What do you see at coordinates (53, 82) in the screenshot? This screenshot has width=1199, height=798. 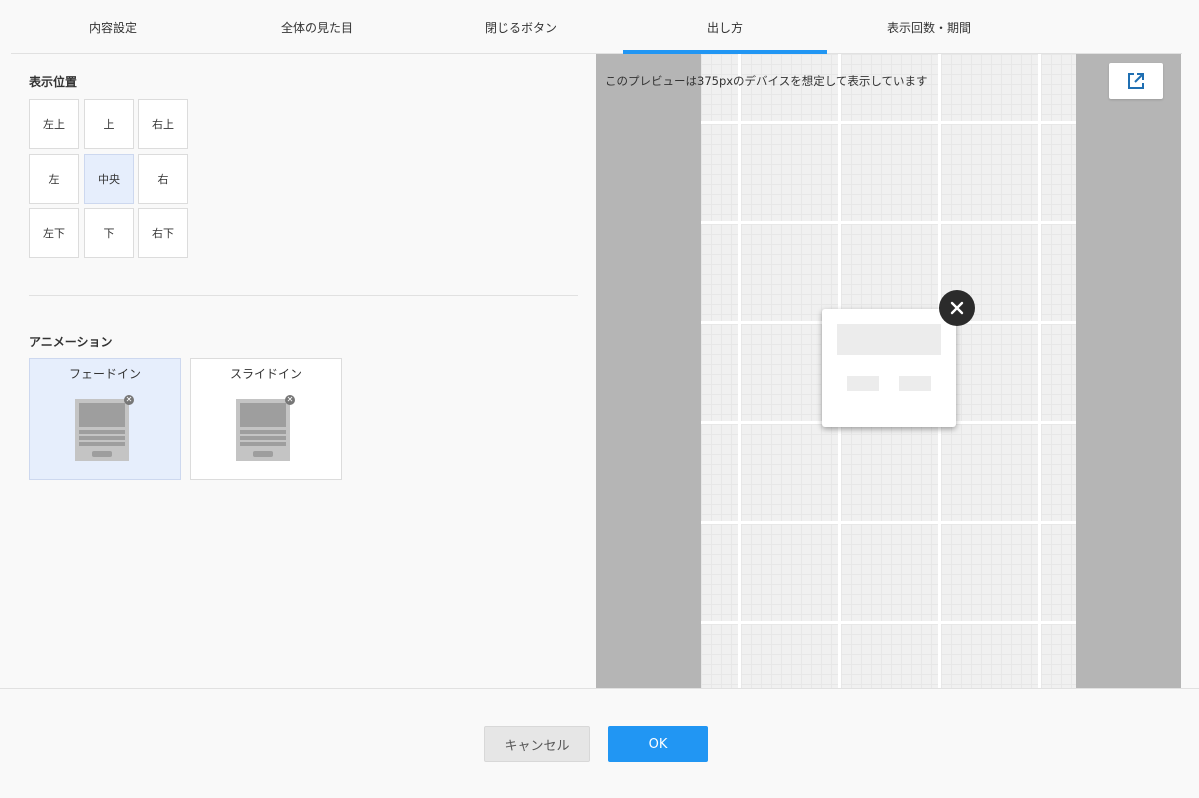 I see `position-section-title: 表示位置` at bounding box center [53, 82].